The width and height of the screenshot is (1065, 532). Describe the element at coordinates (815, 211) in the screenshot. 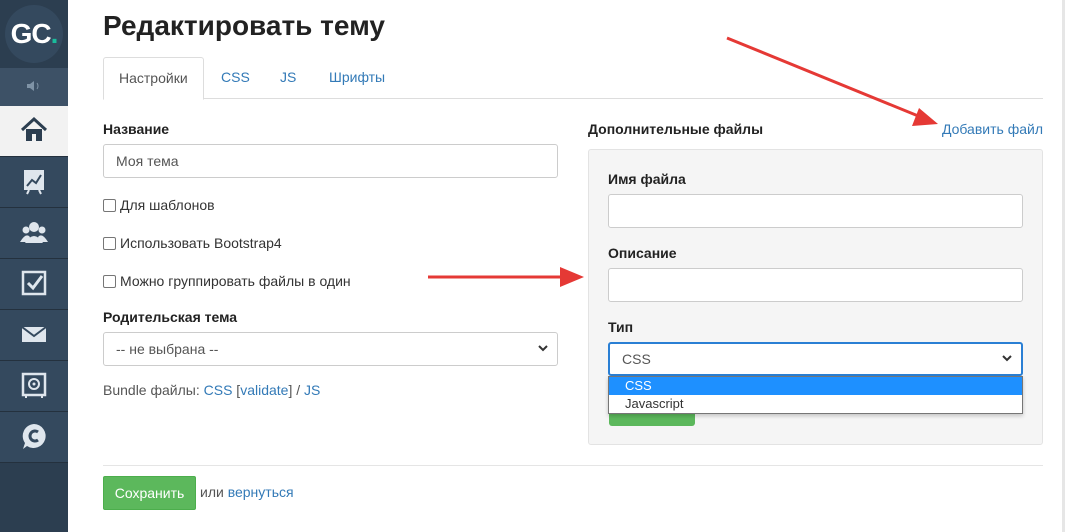

I see `filename-input` at that location.